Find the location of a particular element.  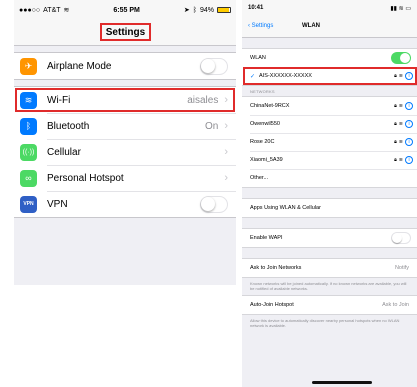

status-time: 10:41 is located at coordinates (256, 8).